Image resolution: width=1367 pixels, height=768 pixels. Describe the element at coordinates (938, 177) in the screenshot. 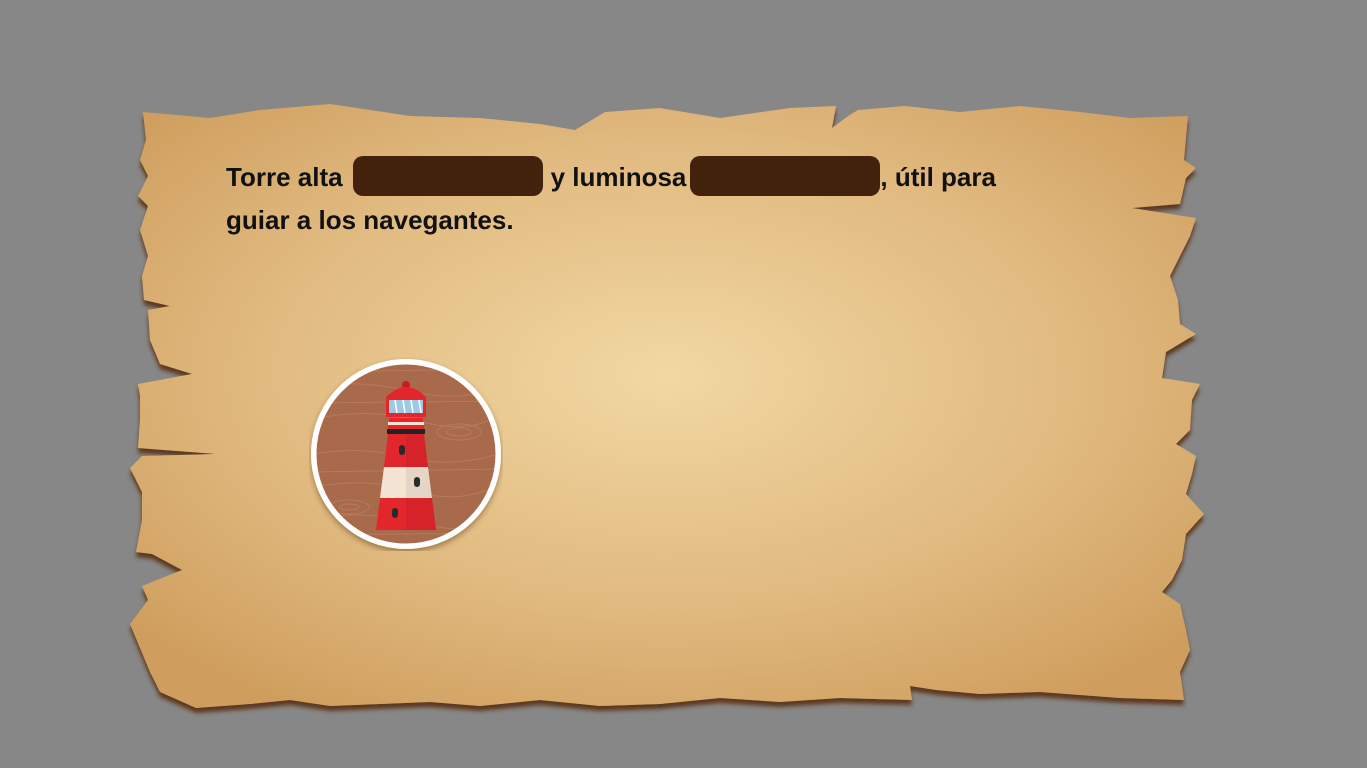

I see `sentence-text-part3: , útil para` at that location.